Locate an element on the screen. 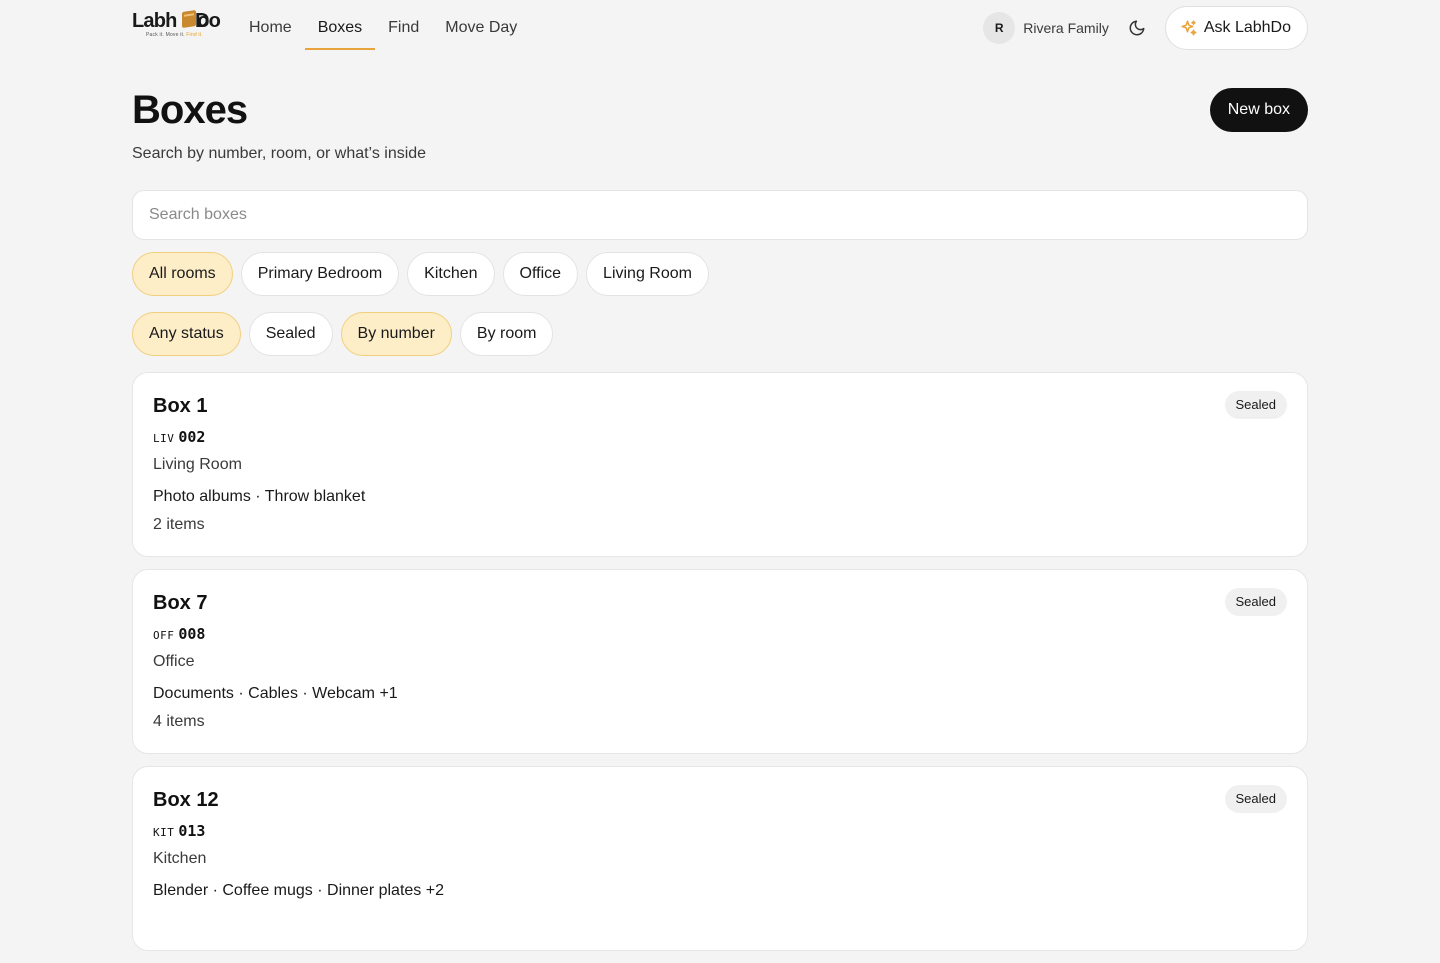 This screenshot has height=963, width=1440. ask-label: Ask LabhDo is located at coordinates (1247, 27).